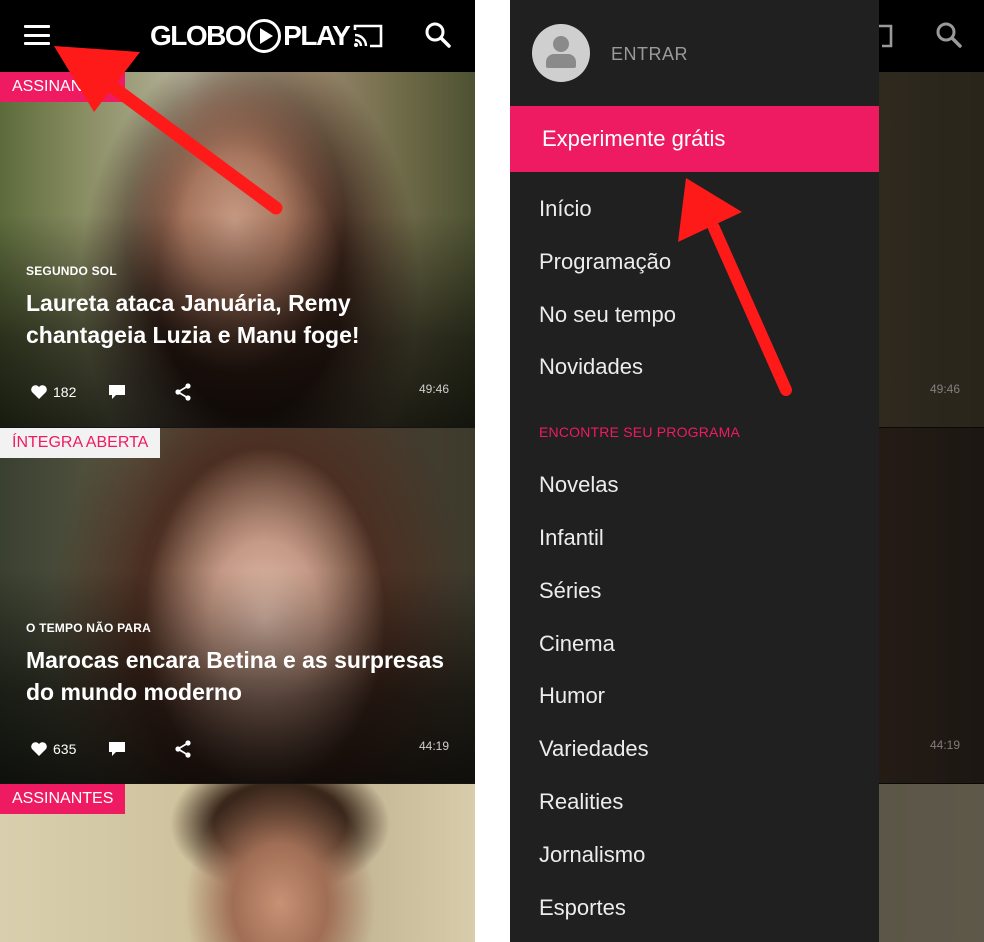 The image size is (984, 942). Describe the element at coordinates (71, 271) in the screenshot. I see `program-name: SEGUNDO SOL` at that location.